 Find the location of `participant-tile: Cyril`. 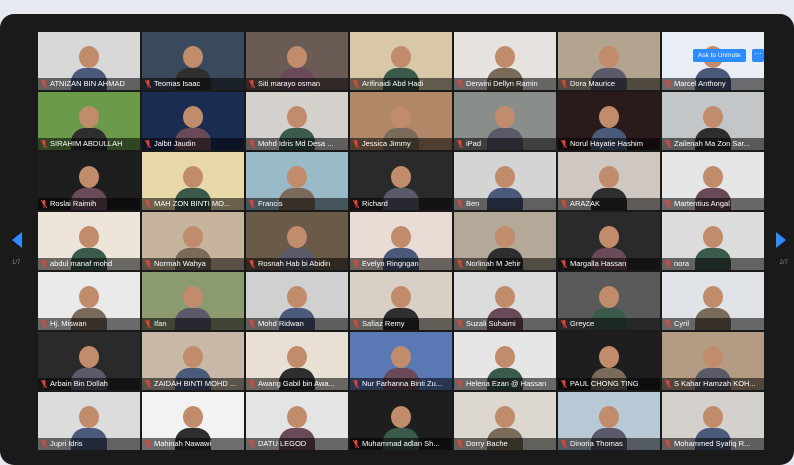

participant-tile: Cyril is located at coordinates (713, 301).